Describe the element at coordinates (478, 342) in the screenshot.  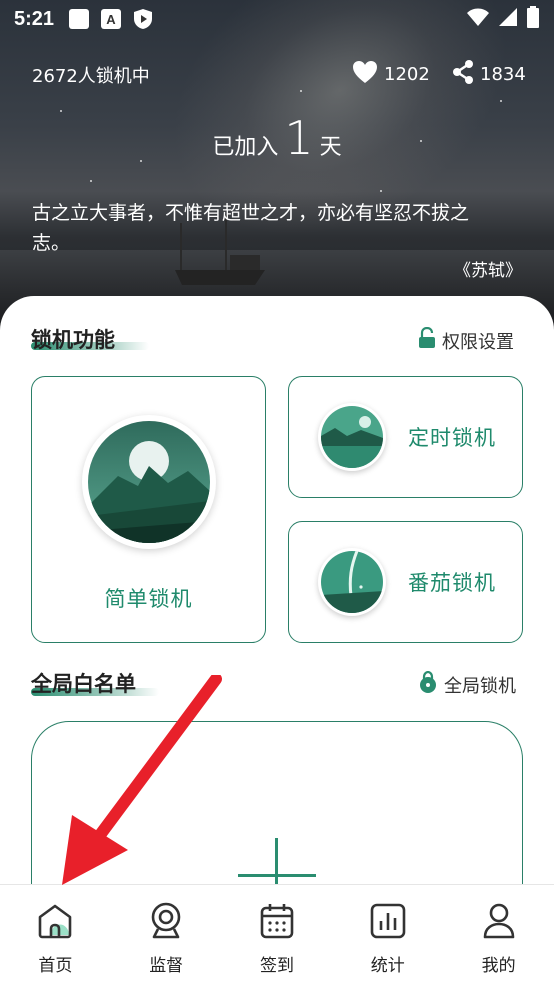
I see `permission-settings-label: 权限设置` at that location.